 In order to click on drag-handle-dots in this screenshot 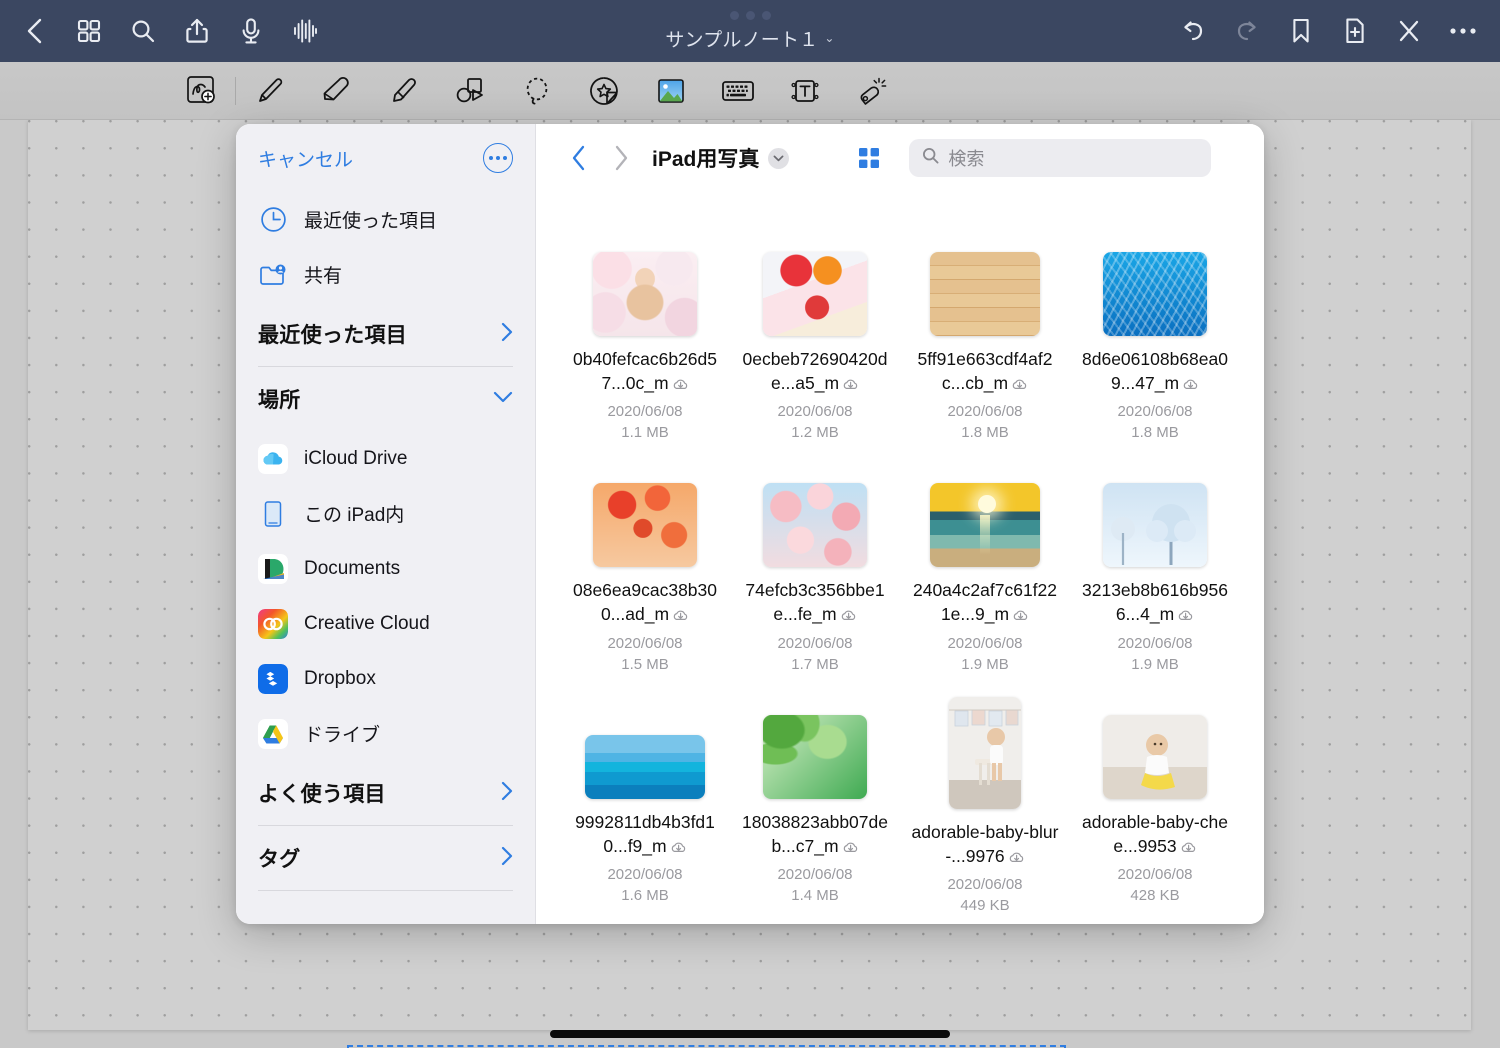, I will do `click(750, 15)`.